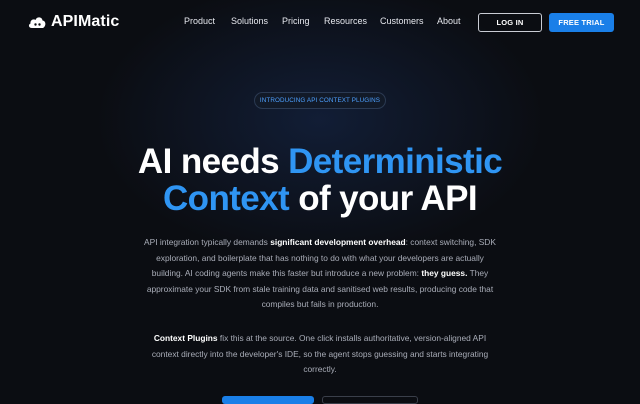  I want to click on login-button: LOG IN, so click(510, 22).